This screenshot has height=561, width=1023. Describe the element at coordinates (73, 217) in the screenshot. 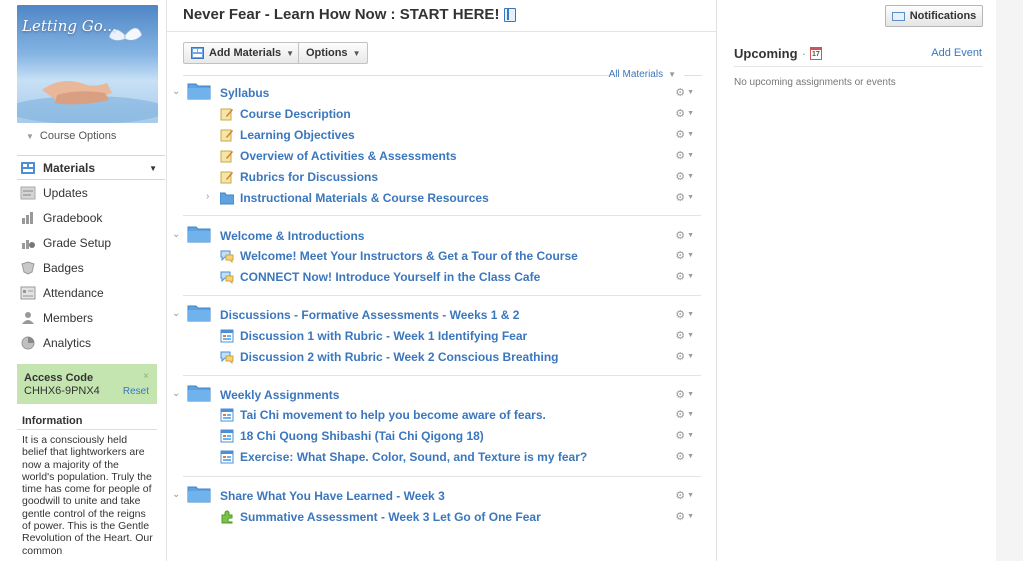

I see `sidebar-item-label: Gradebook` at that location.